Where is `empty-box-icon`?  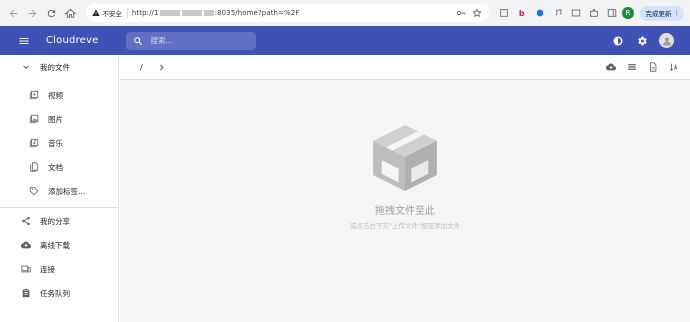
empty-box-icon is located at coordinates (405, 158).